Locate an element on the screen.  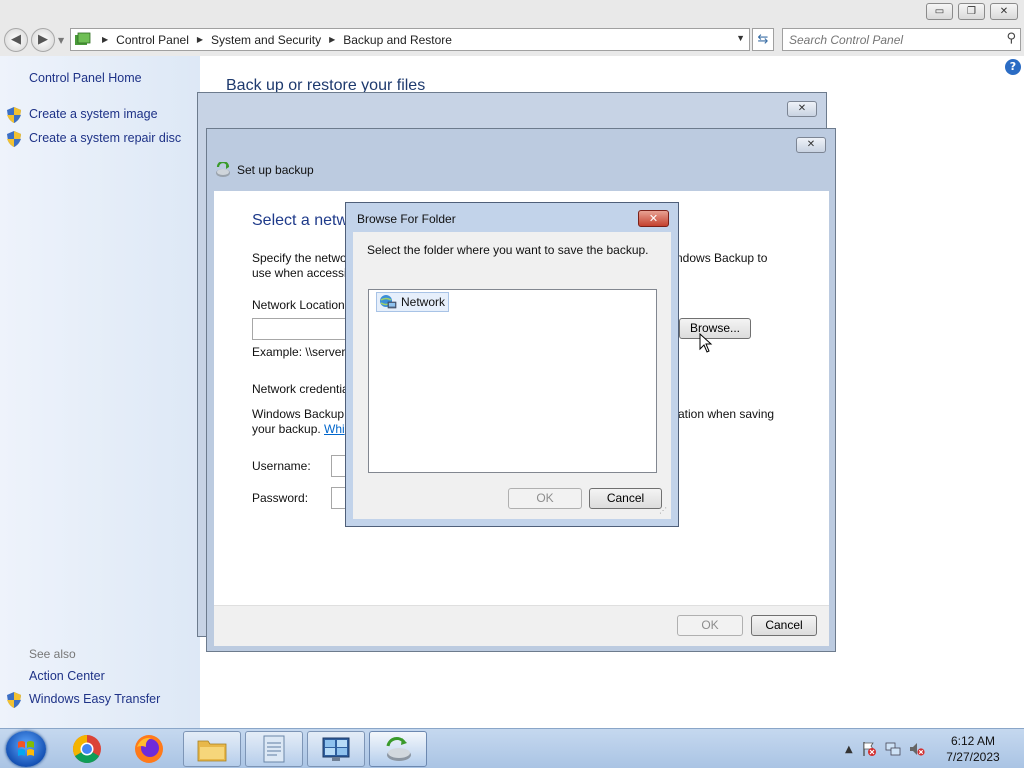
back-button: ◀ is located at coordinates (16, 40).